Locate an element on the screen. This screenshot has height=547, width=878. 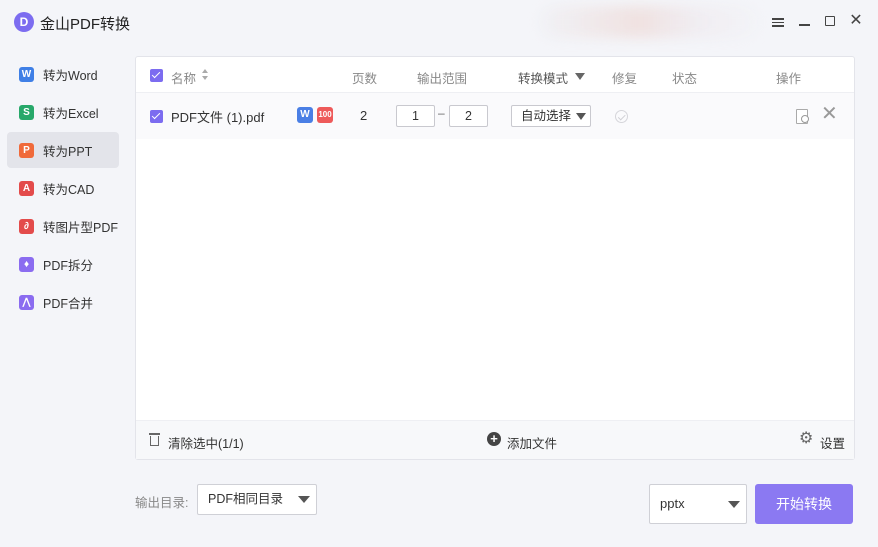
minimize-icon is located at coordinates (804, 21).